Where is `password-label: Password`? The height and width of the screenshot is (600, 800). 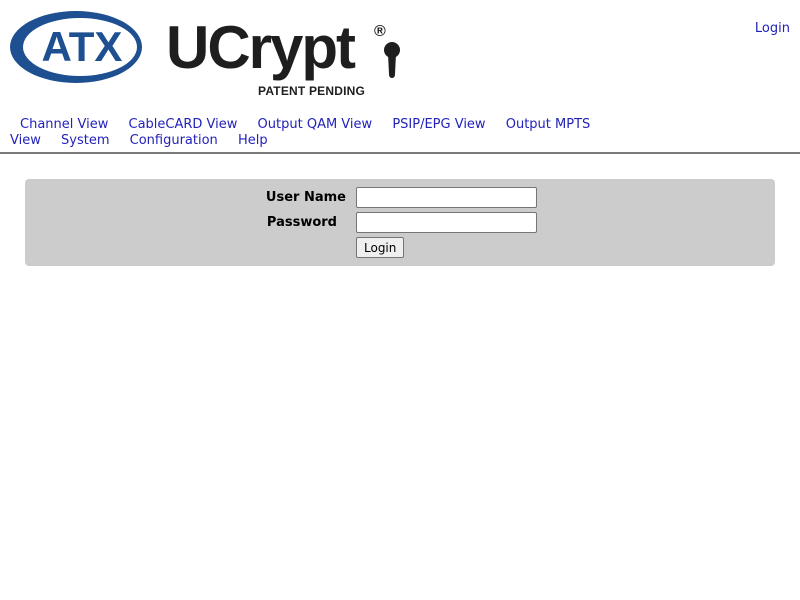 password-label: Password is located at coordinates (301, 222).